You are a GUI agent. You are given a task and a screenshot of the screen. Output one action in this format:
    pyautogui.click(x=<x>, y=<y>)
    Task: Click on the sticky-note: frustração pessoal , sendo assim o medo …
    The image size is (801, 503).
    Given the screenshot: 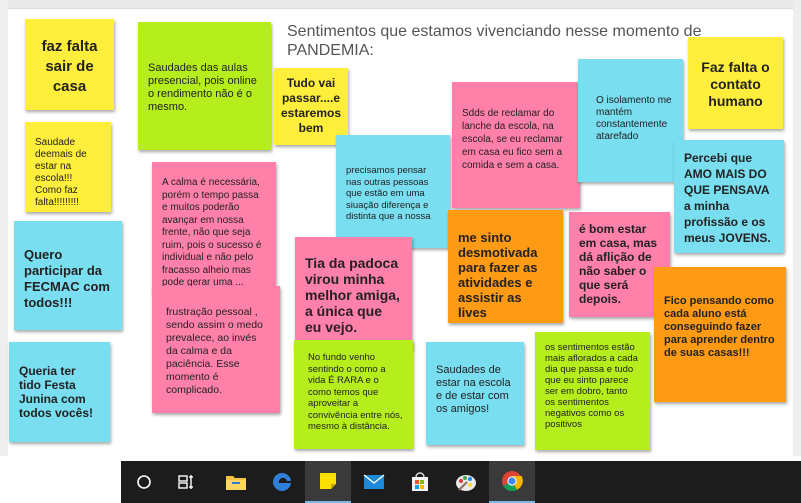 What is the action you would take?
    pyautogui.click(x=216, y=349)
    